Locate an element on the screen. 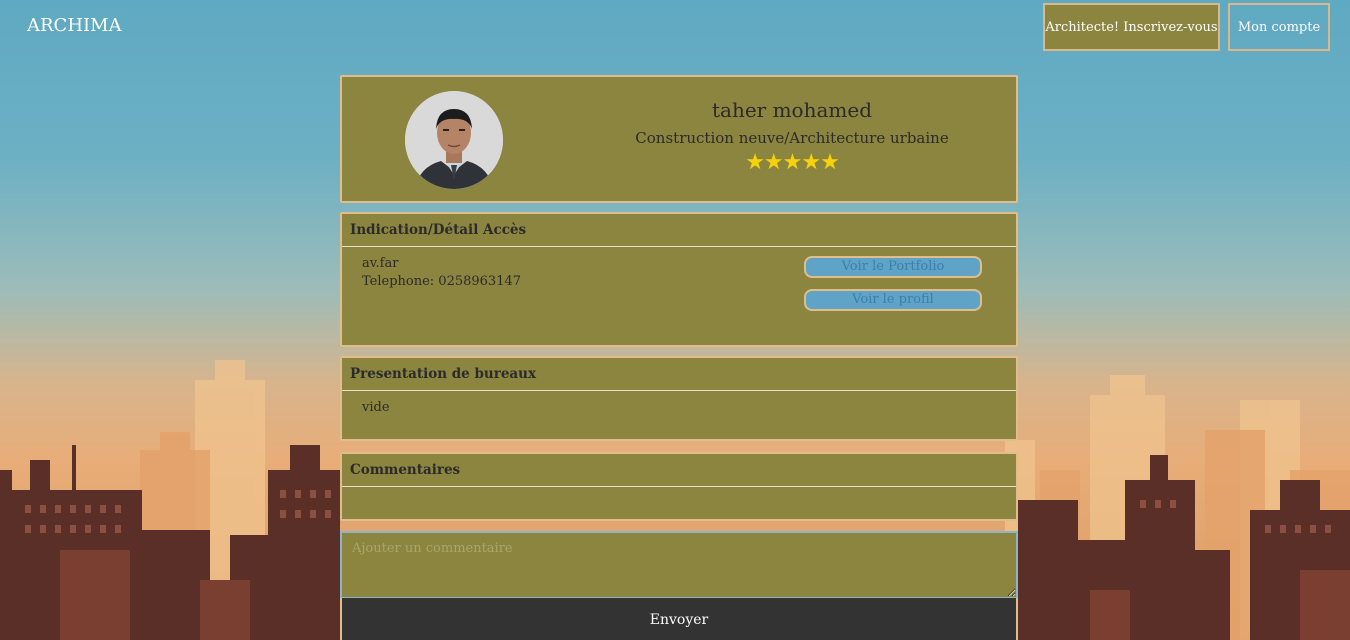 This screenshot has height=640, width=1350. comment-input is located at coordinates (679, 565).